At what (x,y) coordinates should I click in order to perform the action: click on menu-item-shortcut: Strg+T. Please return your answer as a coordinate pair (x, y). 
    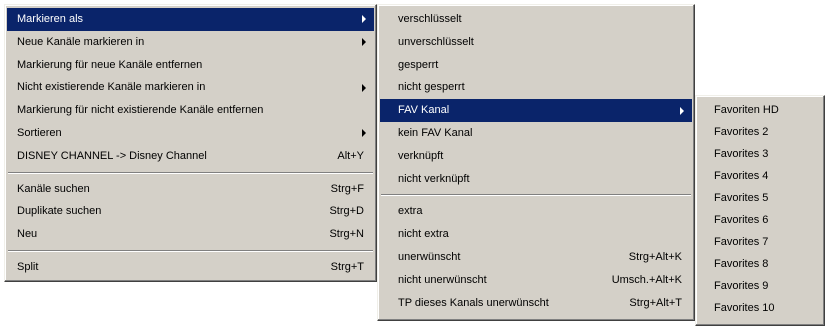
    Looking at the image, I should click on (347, 266).